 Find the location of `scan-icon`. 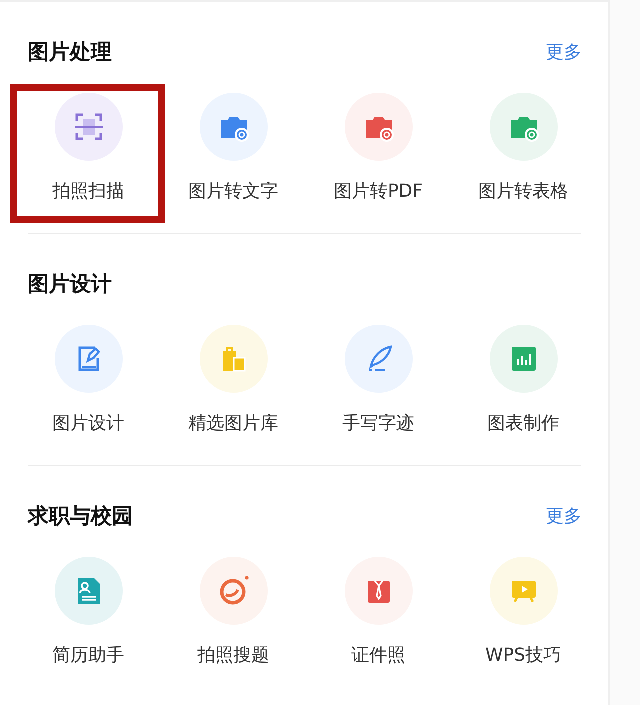

scan-icon is located at coordinates (88, 127).